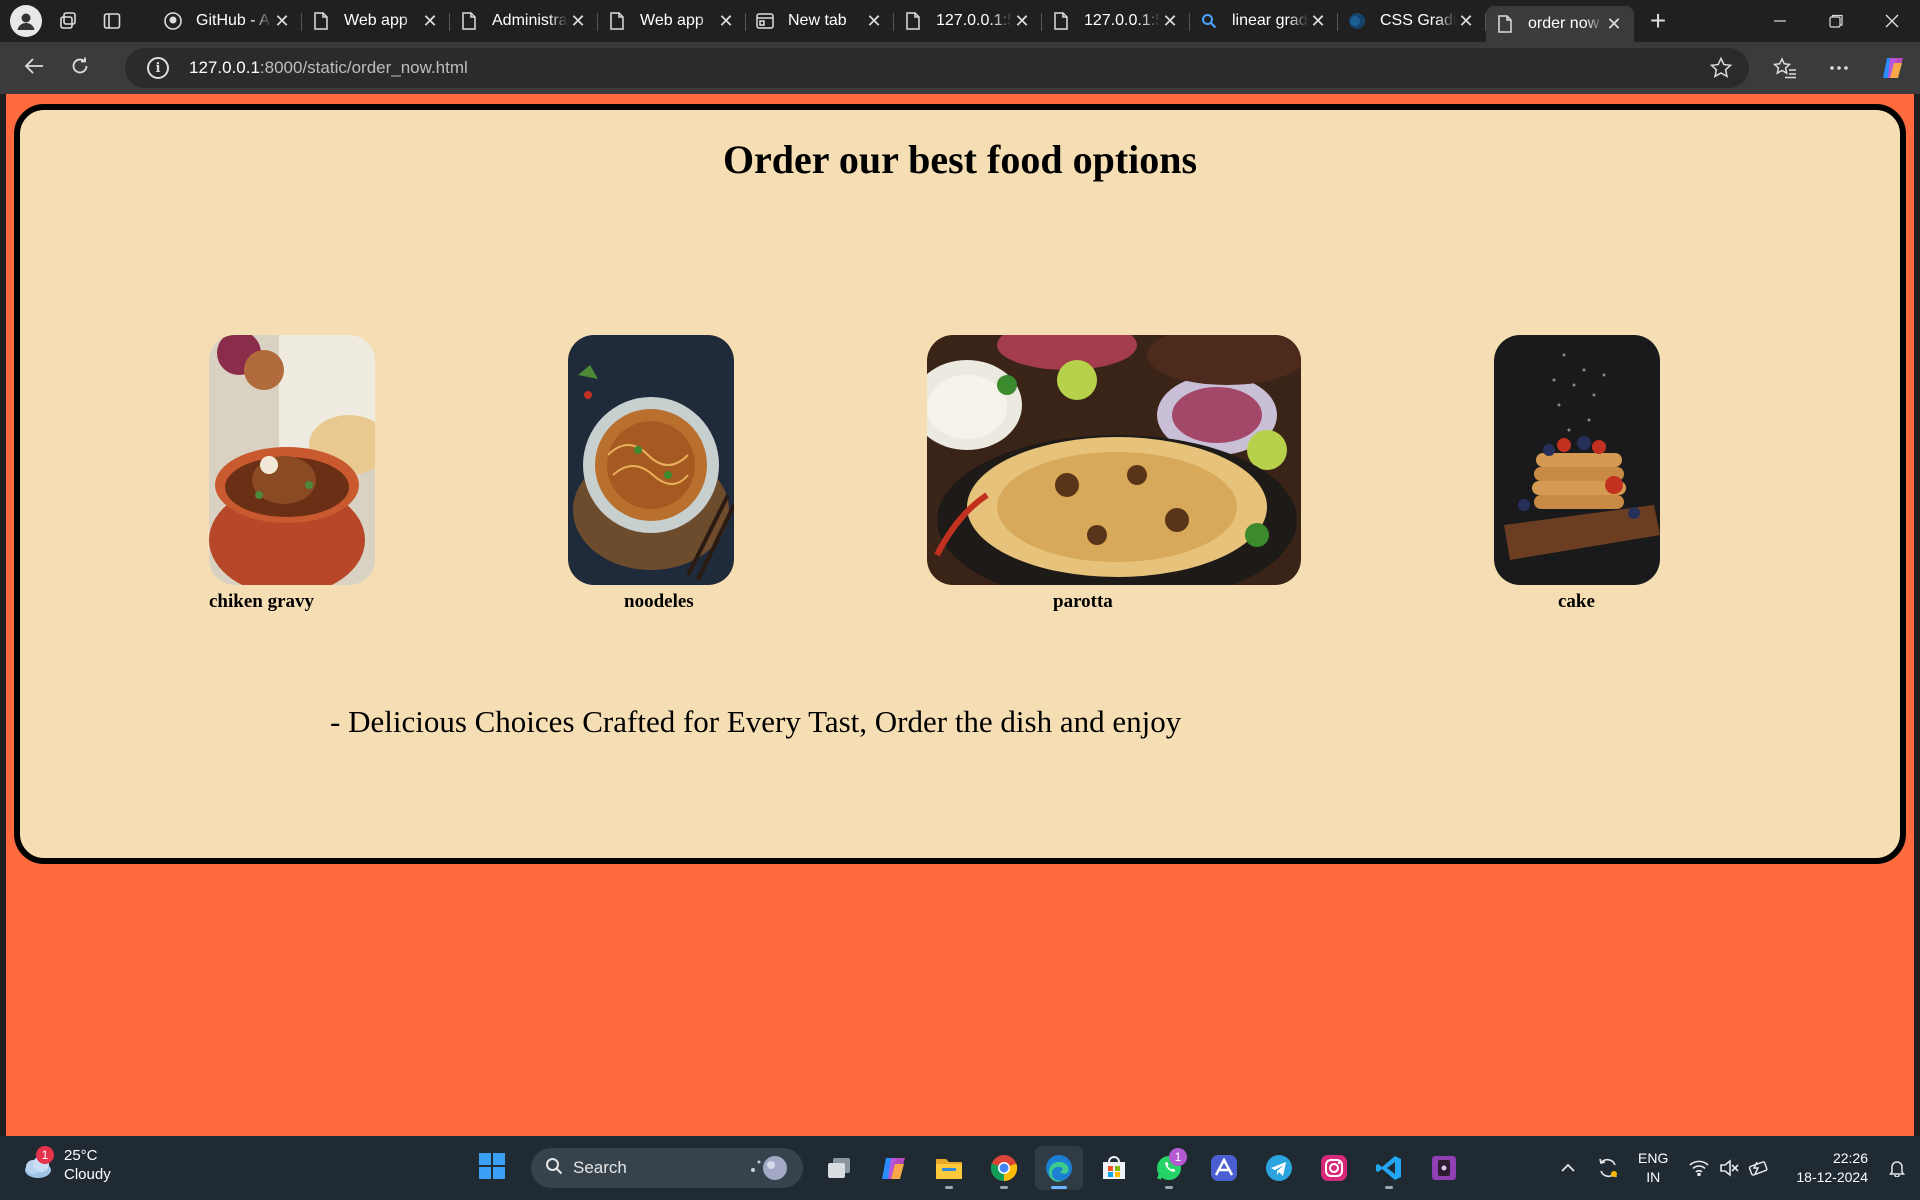  Describe the element at coordinates (328, 68) in the screenshot. I see `url-text: 127.0.0.1:8000/static/order_now.html` at that location.